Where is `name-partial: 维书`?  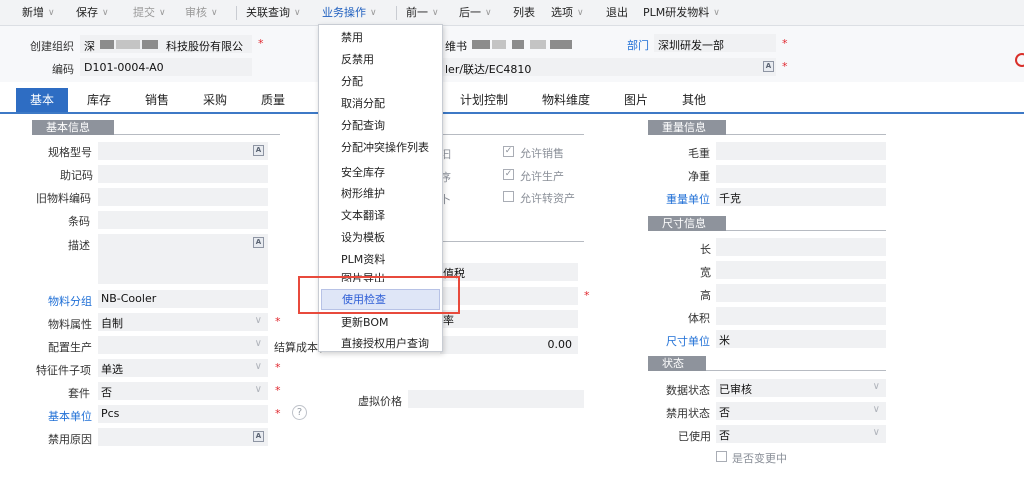
name-partial: 维书 is located at coordinates (456, 46).